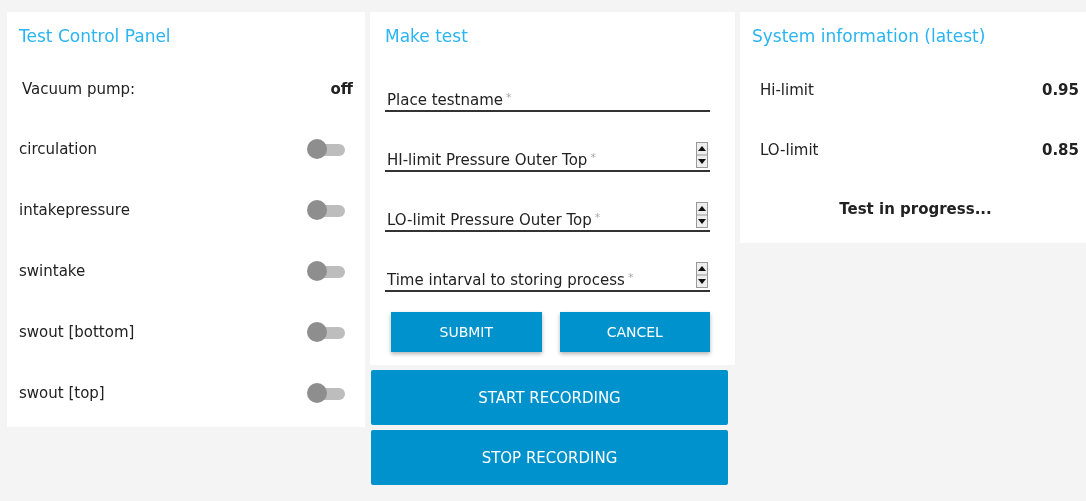 The image size is (1086, 501). Describe the element at coordinates (789, 150) in the screenshot. I see `info-label: LO-limit` at that location.